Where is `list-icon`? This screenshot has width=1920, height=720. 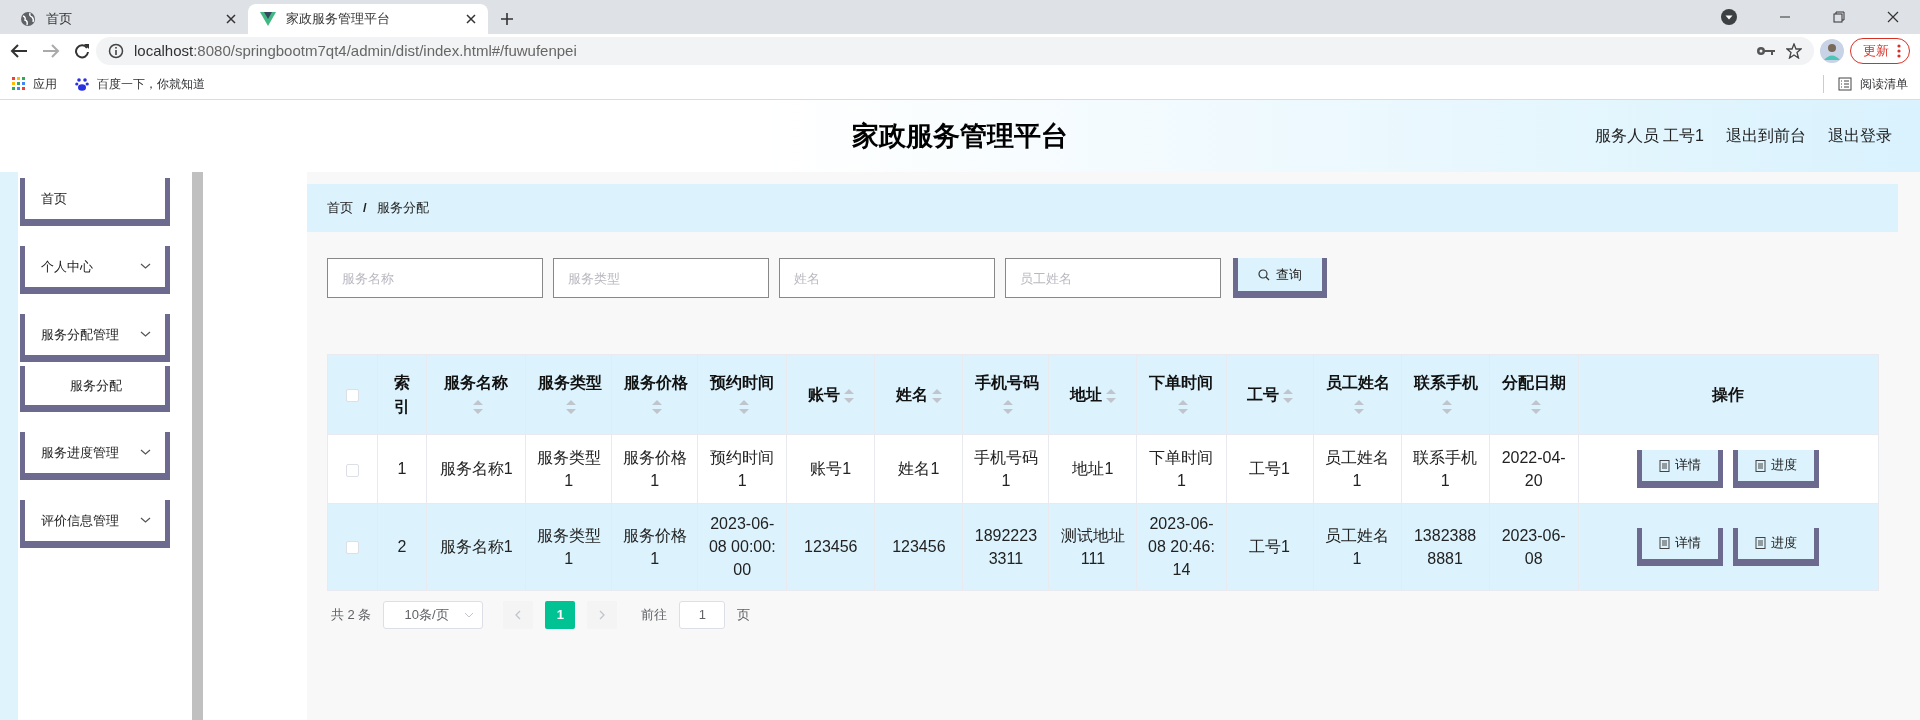
list-icon is located at coordinates (1845, 83).